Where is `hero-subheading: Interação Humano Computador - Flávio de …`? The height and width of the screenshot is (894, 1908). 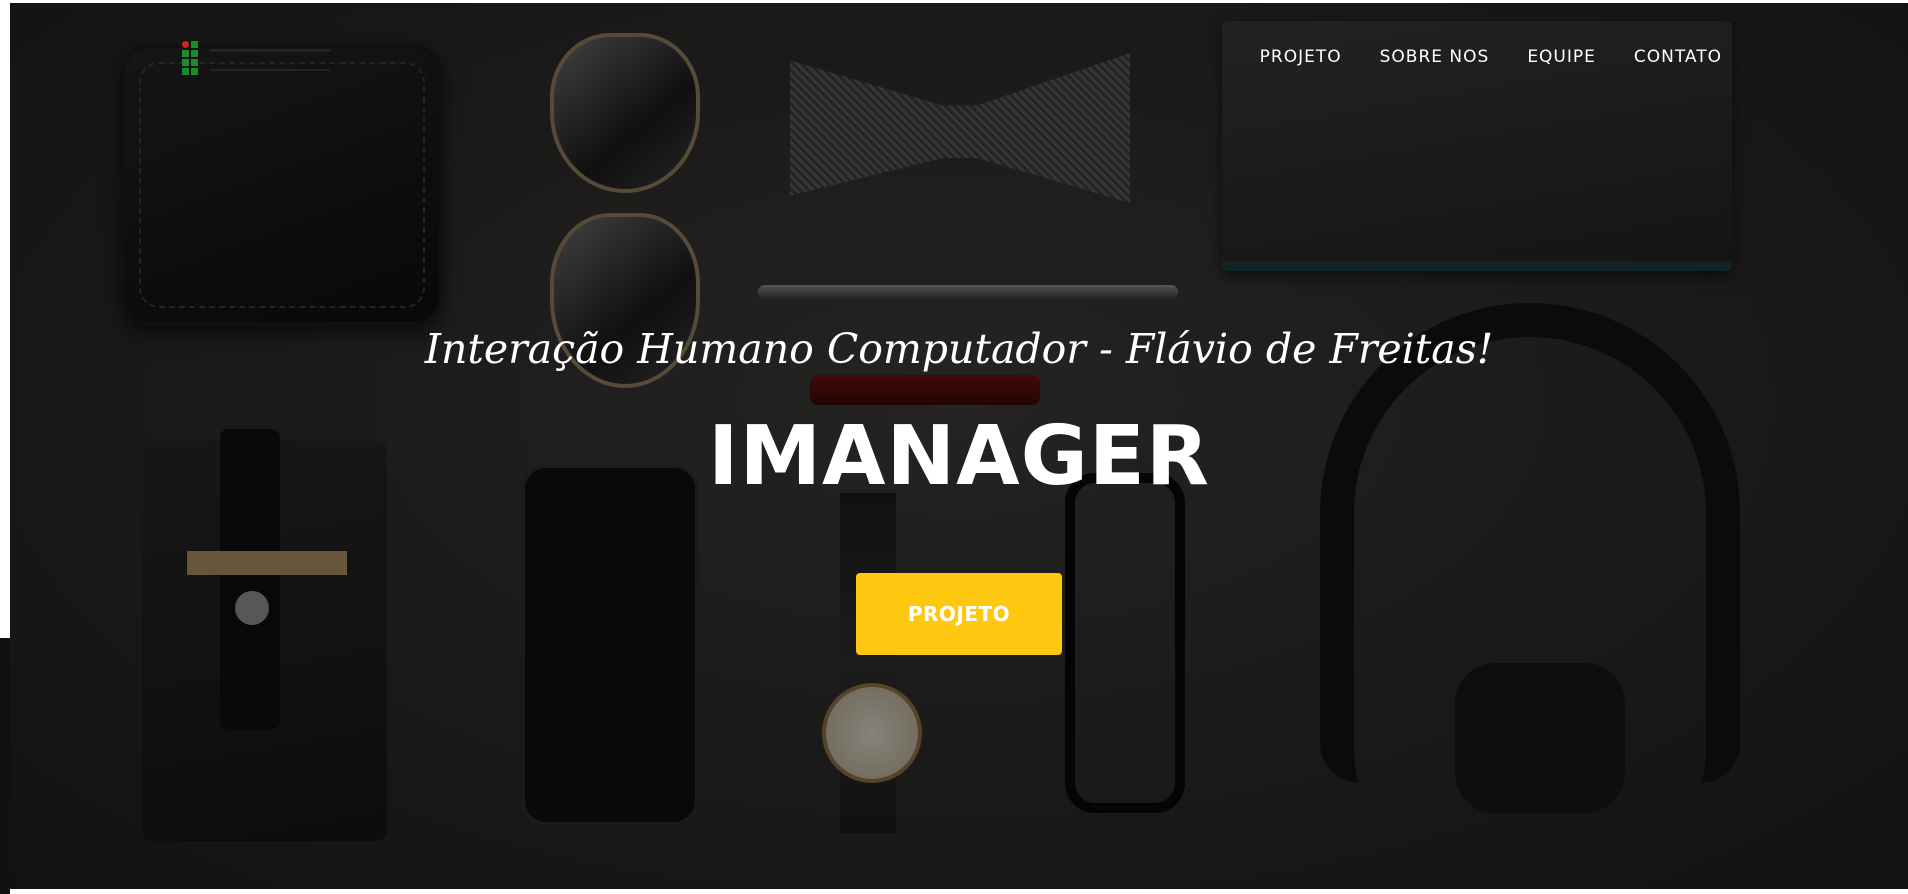 hero-subheading: Interação Humano Computador - Flávio de … is located at coordinates (959, 349).